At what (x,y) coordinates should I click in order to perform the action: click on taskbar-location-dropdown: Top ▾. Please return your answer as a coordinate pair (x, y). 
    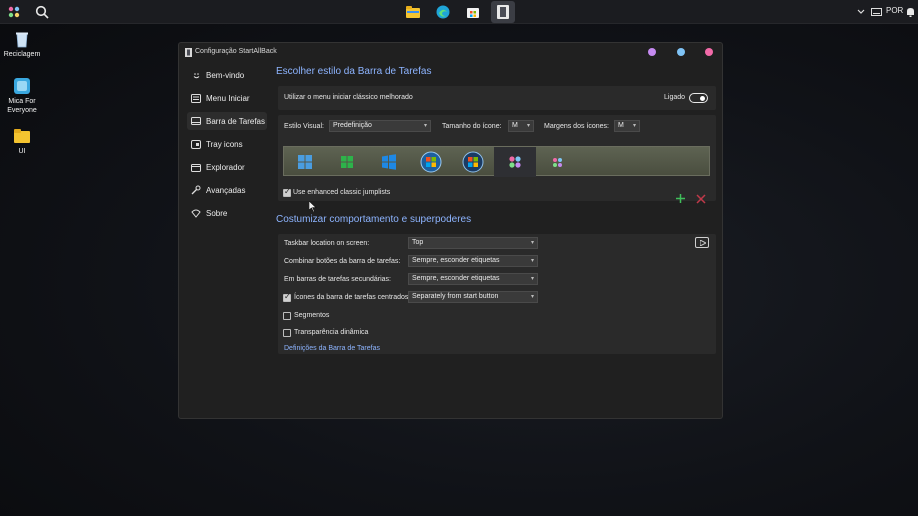
    Looking at the image, I should click on (473, 243).